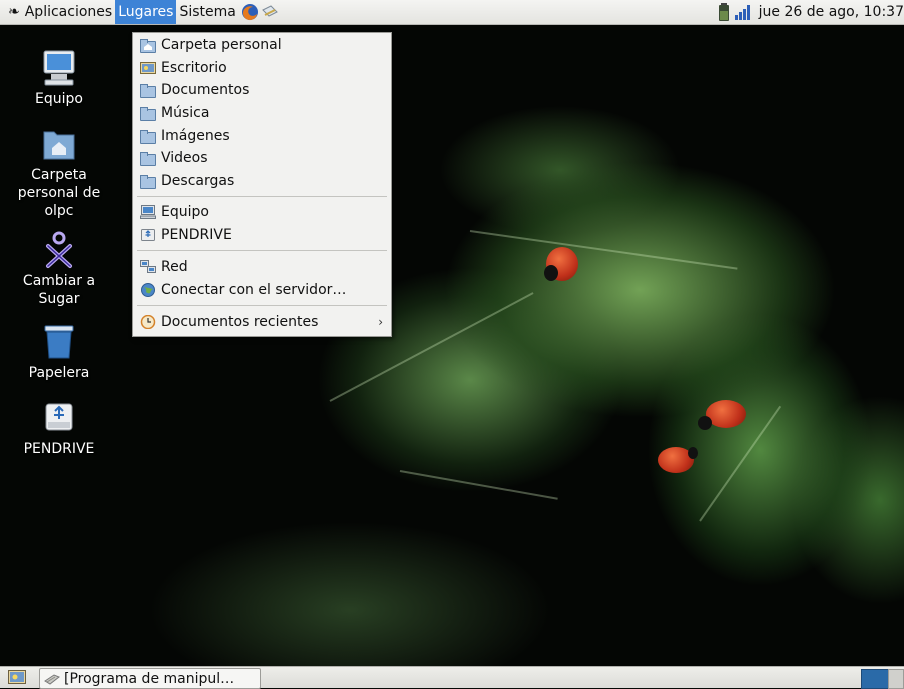 The height and width of the screenshot is (689, 904). Describe the element at coordinates (262, 267) in the screenshot. I see `menu-item-red: Red` at that location.